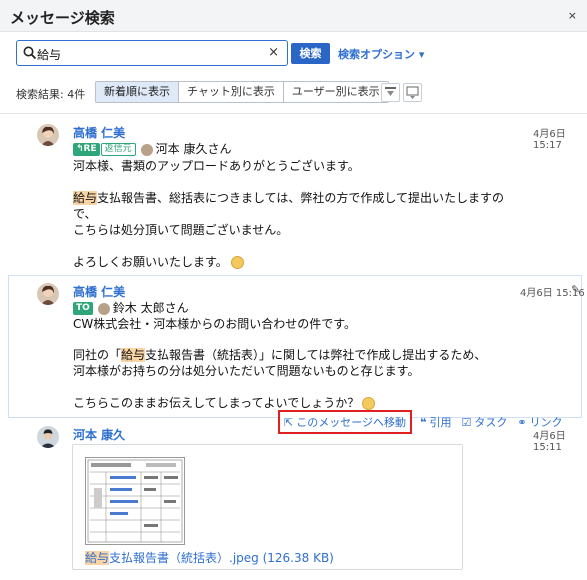 The image size is (587, 580). Describe the element at coordinates (572, 15) in the screenshot. I see `close-icon: ×` at that location.